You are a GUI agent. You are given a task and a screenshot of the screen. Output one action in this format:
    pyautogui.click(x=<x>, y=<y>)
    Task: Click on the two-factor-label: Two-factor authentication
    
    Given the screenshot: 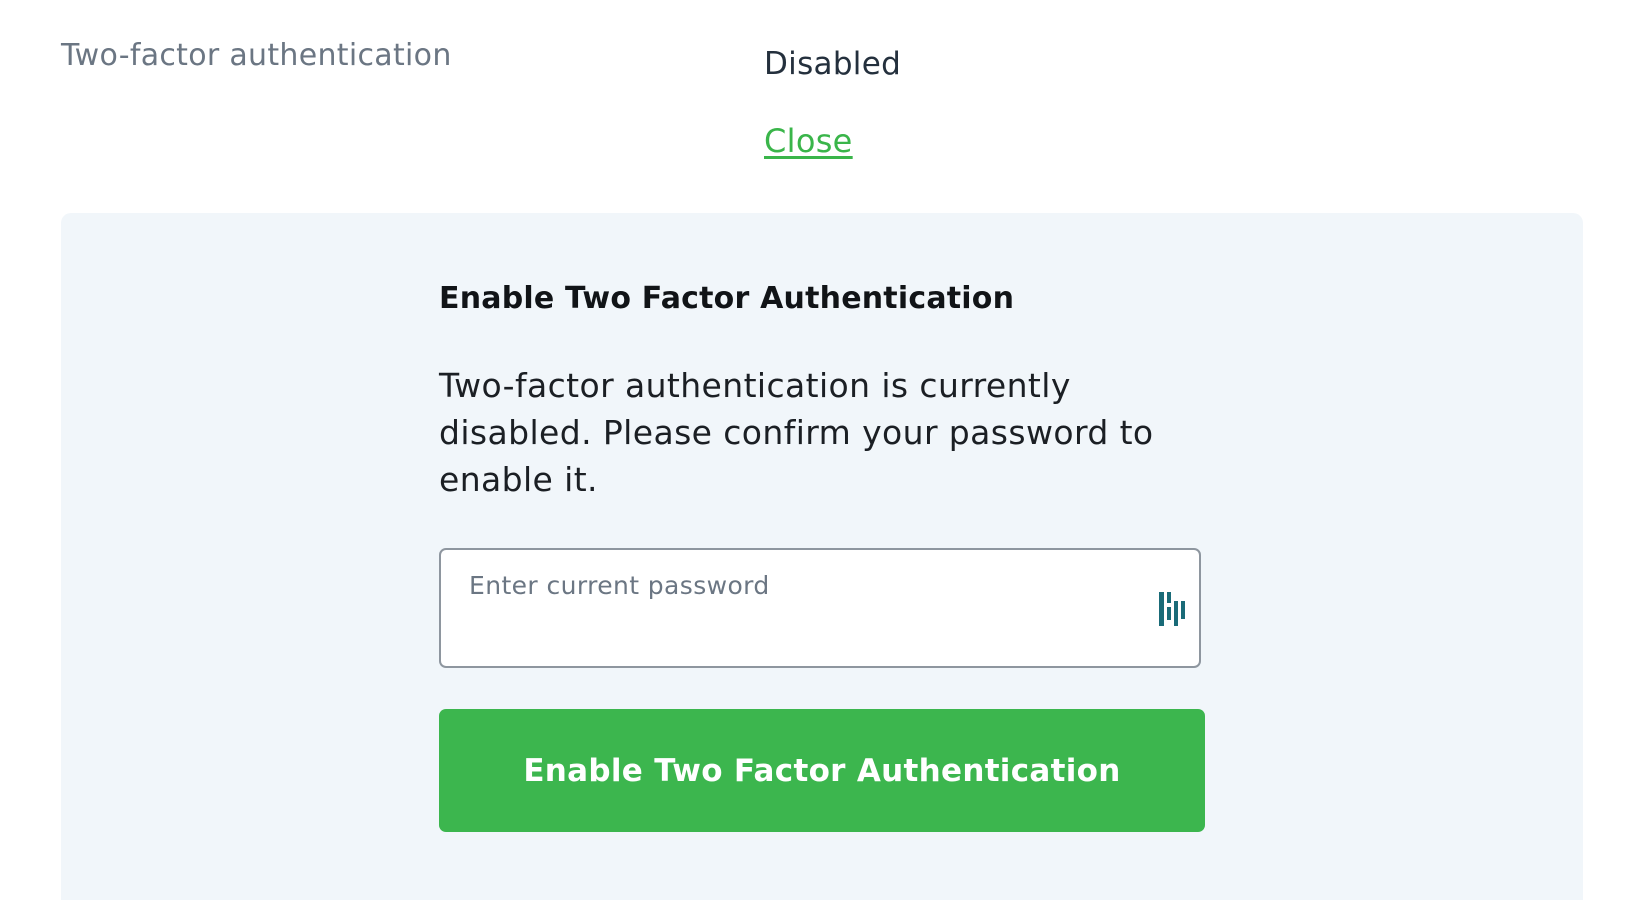 What is the action you would take?
    pyautogui.click(x=256, y=55)
    